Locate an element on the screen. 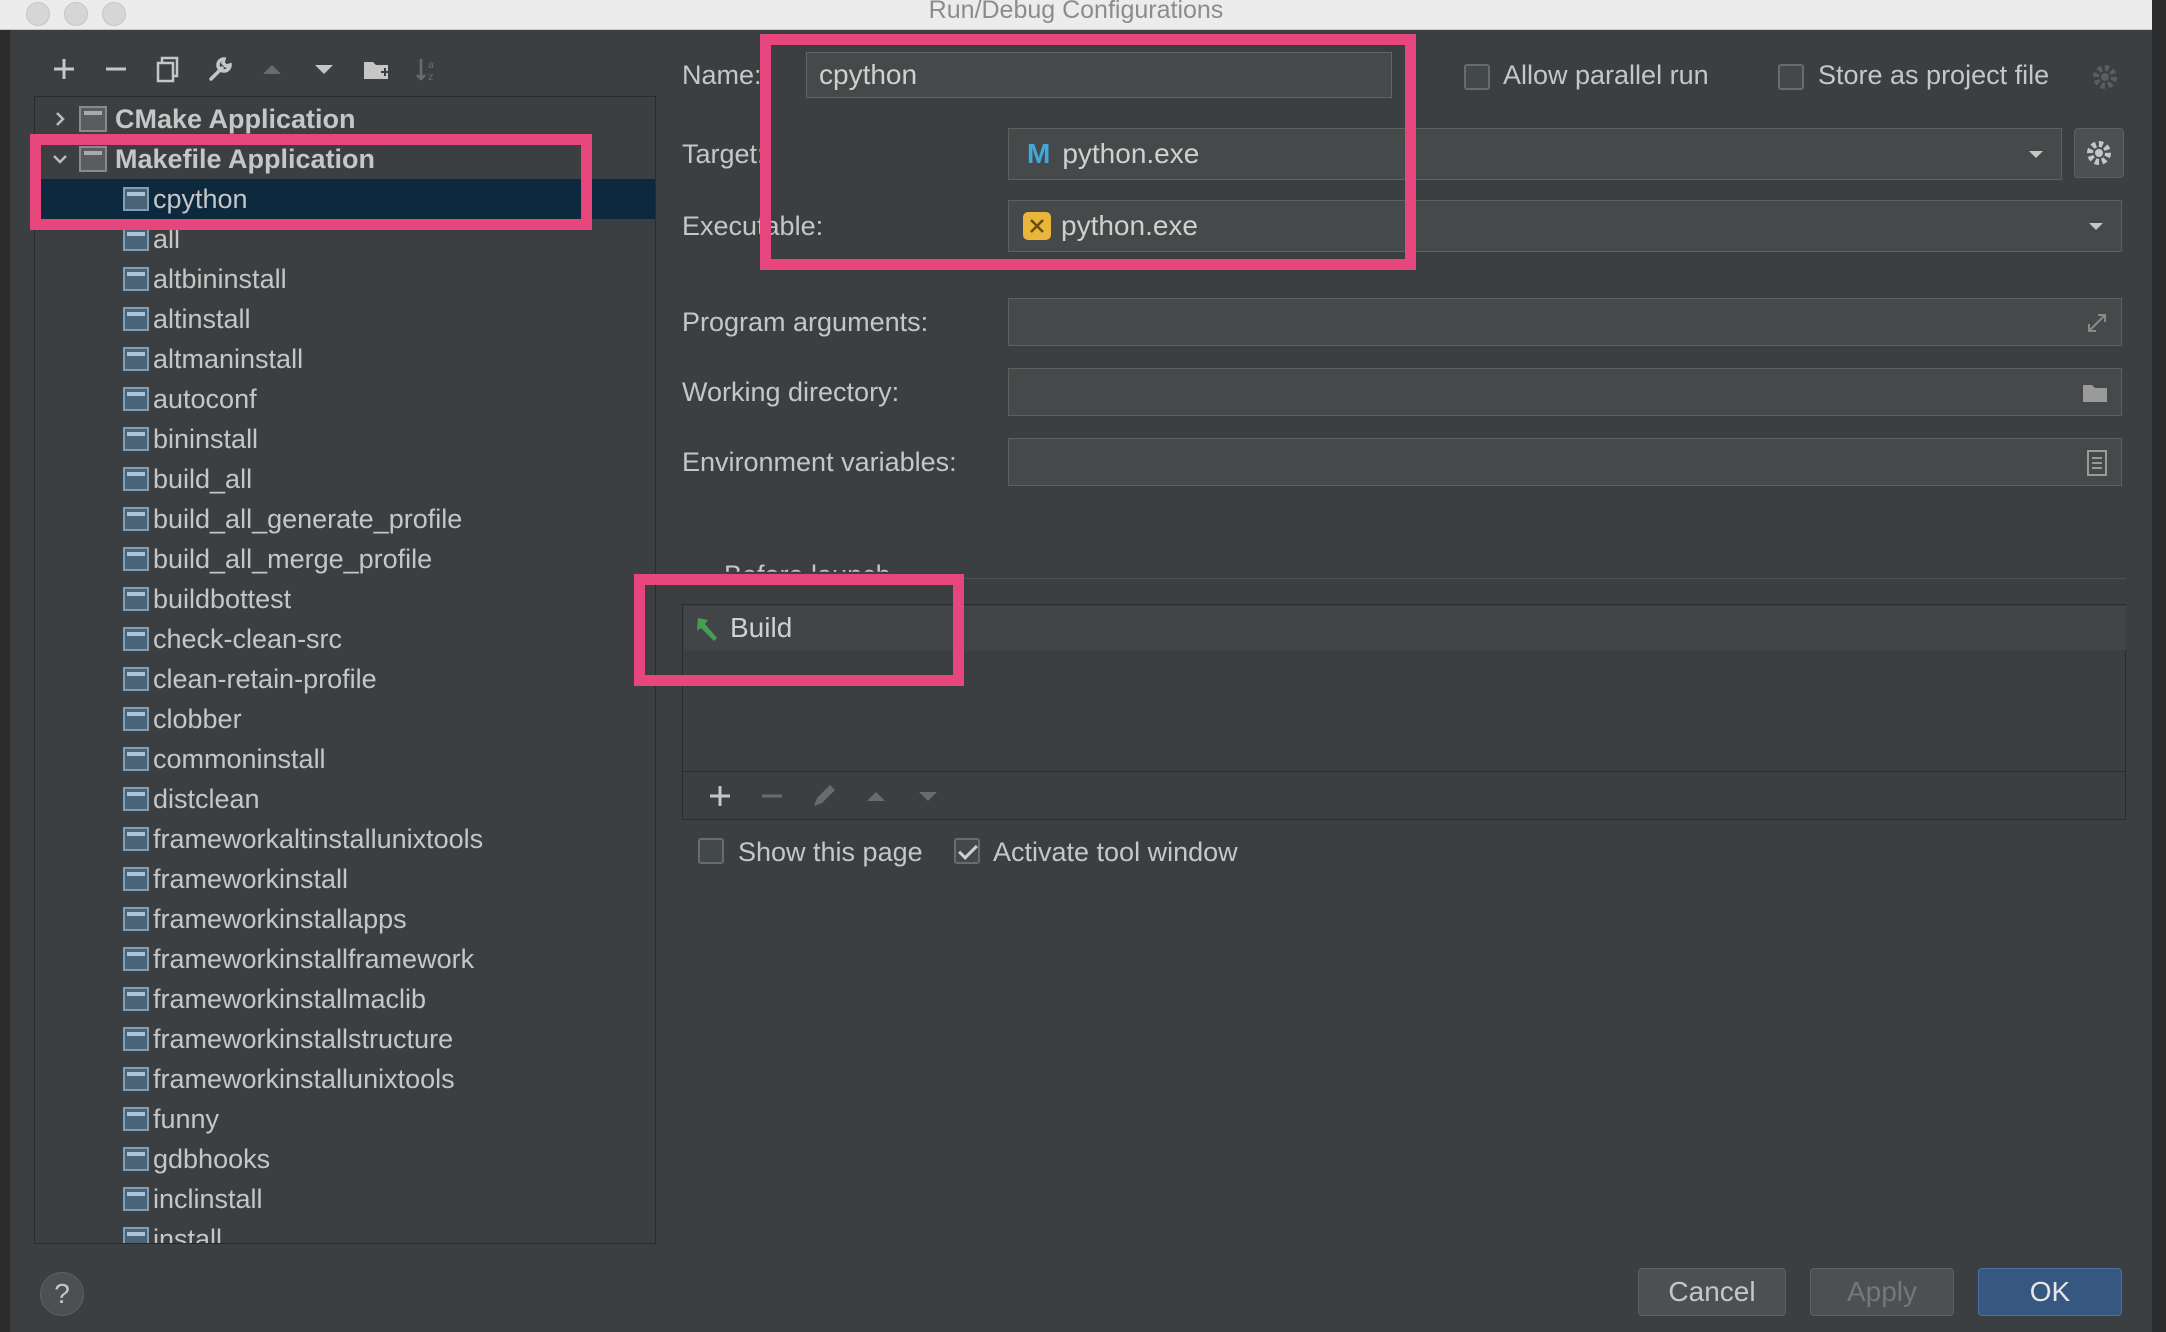 The image size is (2166, 1332). apply-button: Apply is located at coordinates (1882, 1292).